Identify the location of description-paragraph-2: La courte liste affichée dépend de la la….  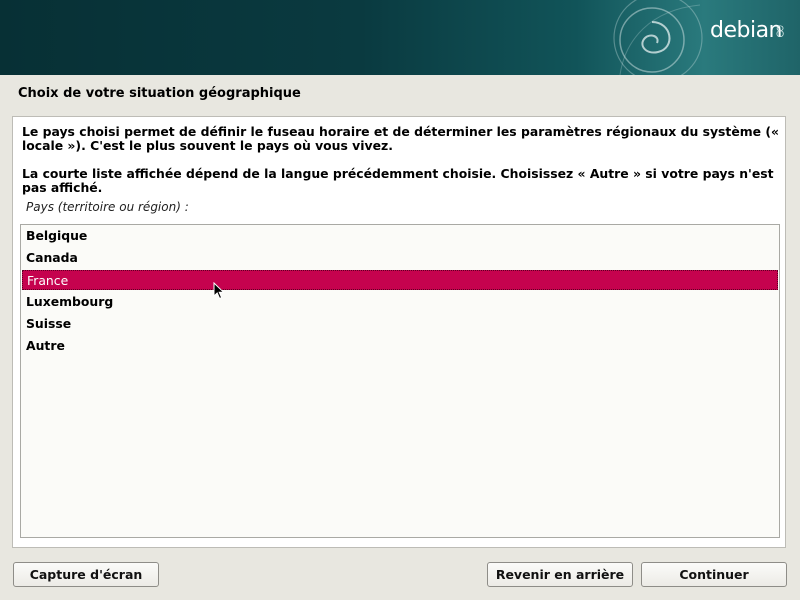
(398, 180).